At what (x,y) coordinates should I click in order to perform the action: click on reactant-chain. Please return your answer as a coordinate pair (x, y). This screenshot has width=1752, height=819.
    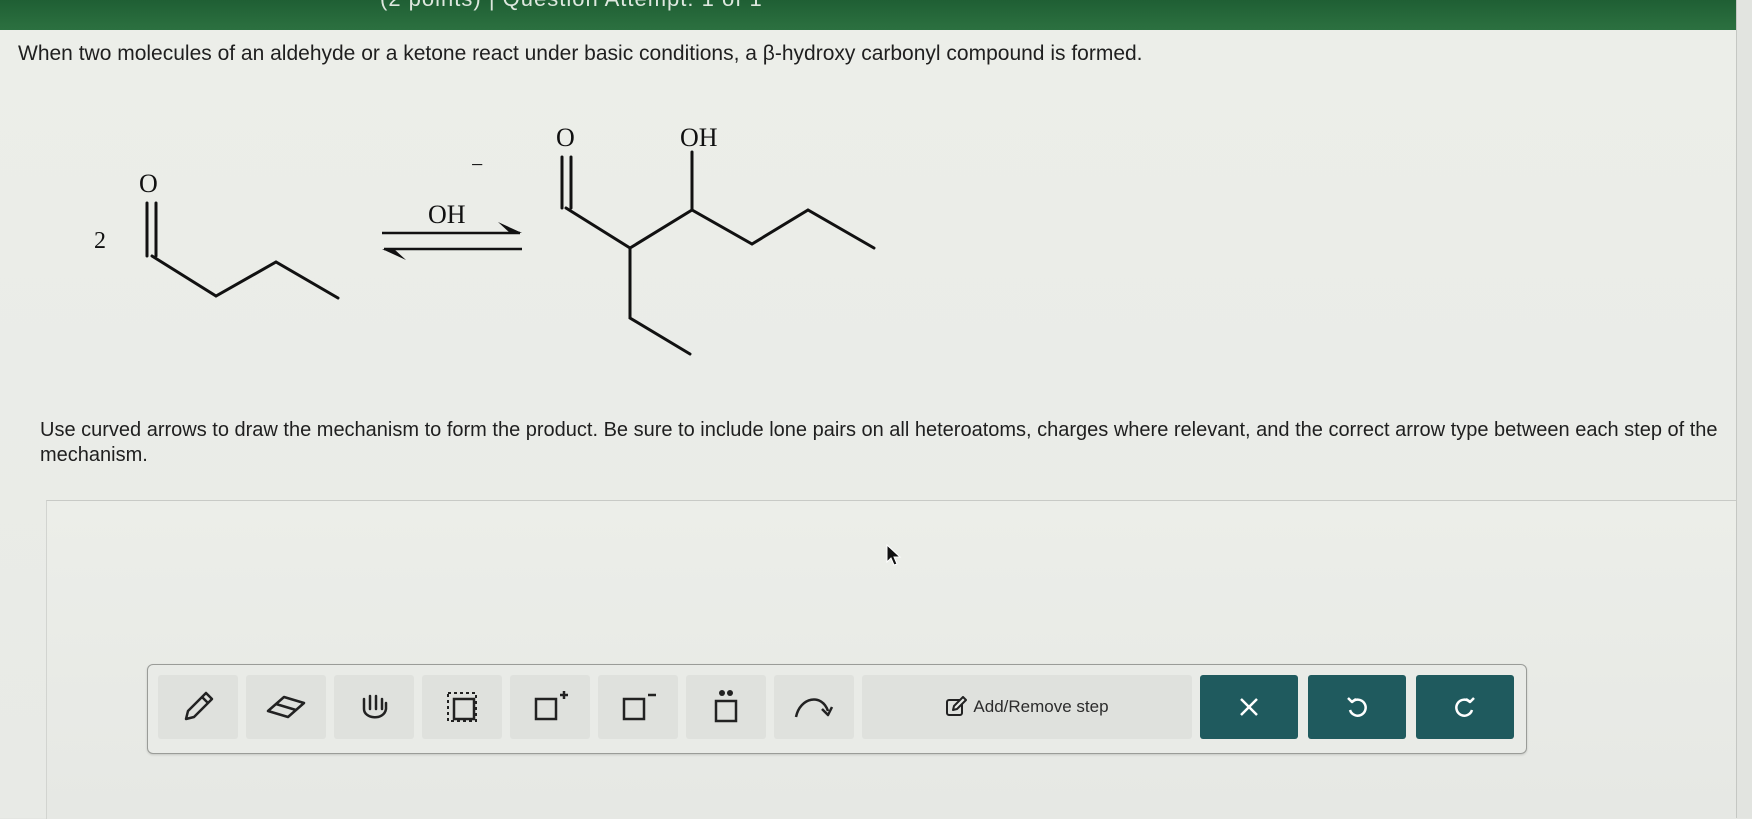
    Looking at the image, I should click on (245, 277).